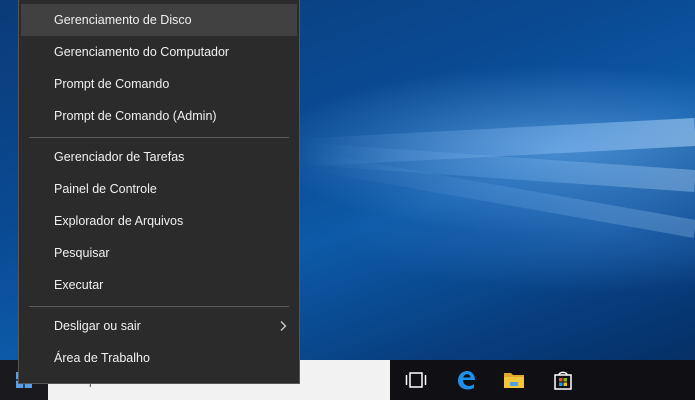 This screenshot has width=695, height=400. Describe the element at coordinates (159, 116) in the screenshot. I see `menu-item-command-prompt-admin: Prompt de Comando (Admin)` at that location.